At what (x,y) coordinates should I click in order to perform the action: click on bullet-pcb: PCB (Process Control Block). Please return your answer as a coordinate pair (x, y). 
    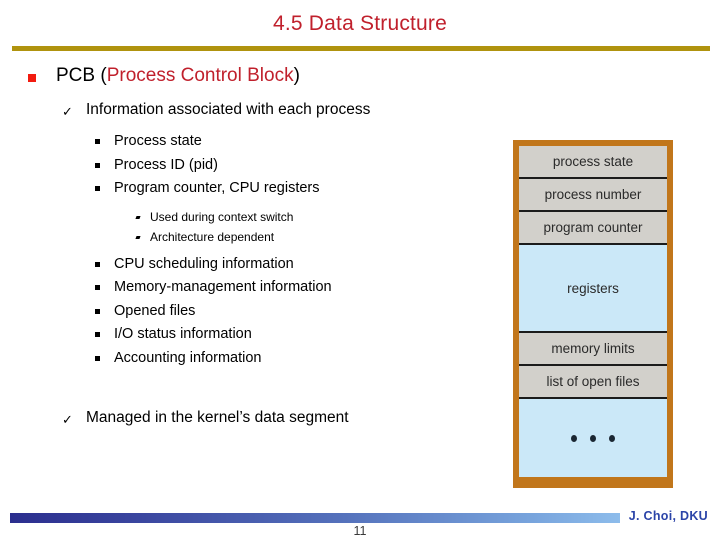
    Looking at the image, I should click on (252, 79).